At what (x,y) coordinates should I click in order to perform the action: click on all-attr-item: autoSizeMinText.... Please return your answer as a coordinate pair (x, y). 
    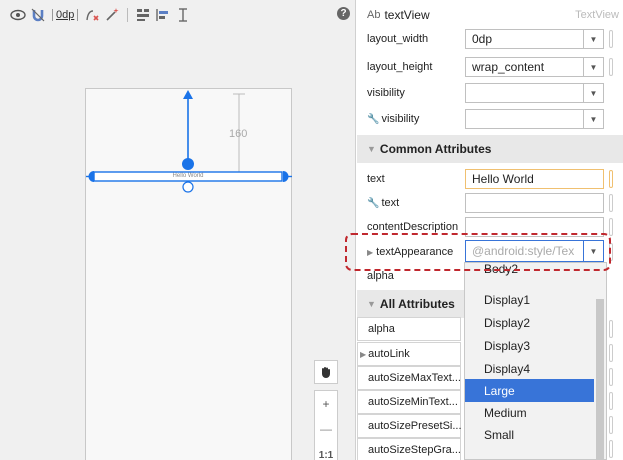
    Looking at the image, I should click on (409, 402).